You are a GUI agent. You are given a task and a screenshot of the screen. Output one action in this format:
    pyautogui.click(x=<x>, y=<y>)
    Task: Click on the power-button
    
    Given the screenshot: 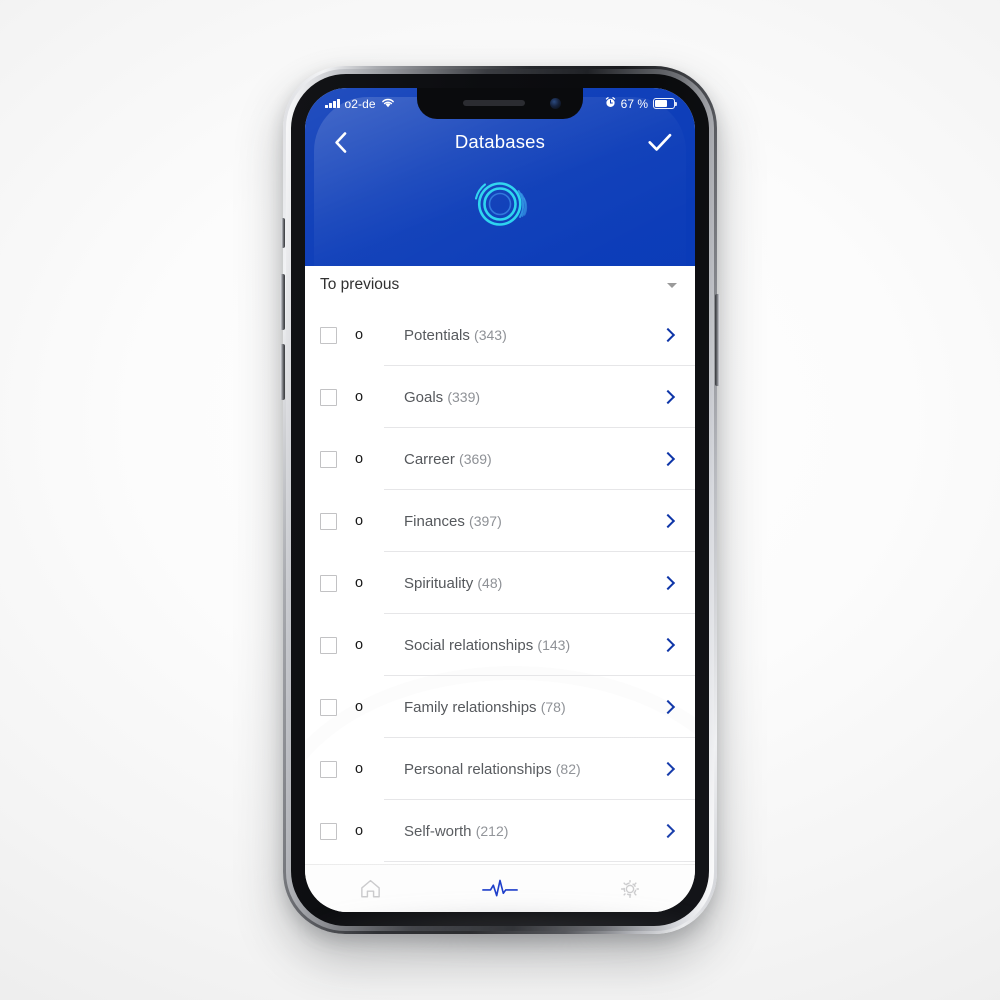 What is the action you would take?
    pyautogui.click(x=717, y=340)
    